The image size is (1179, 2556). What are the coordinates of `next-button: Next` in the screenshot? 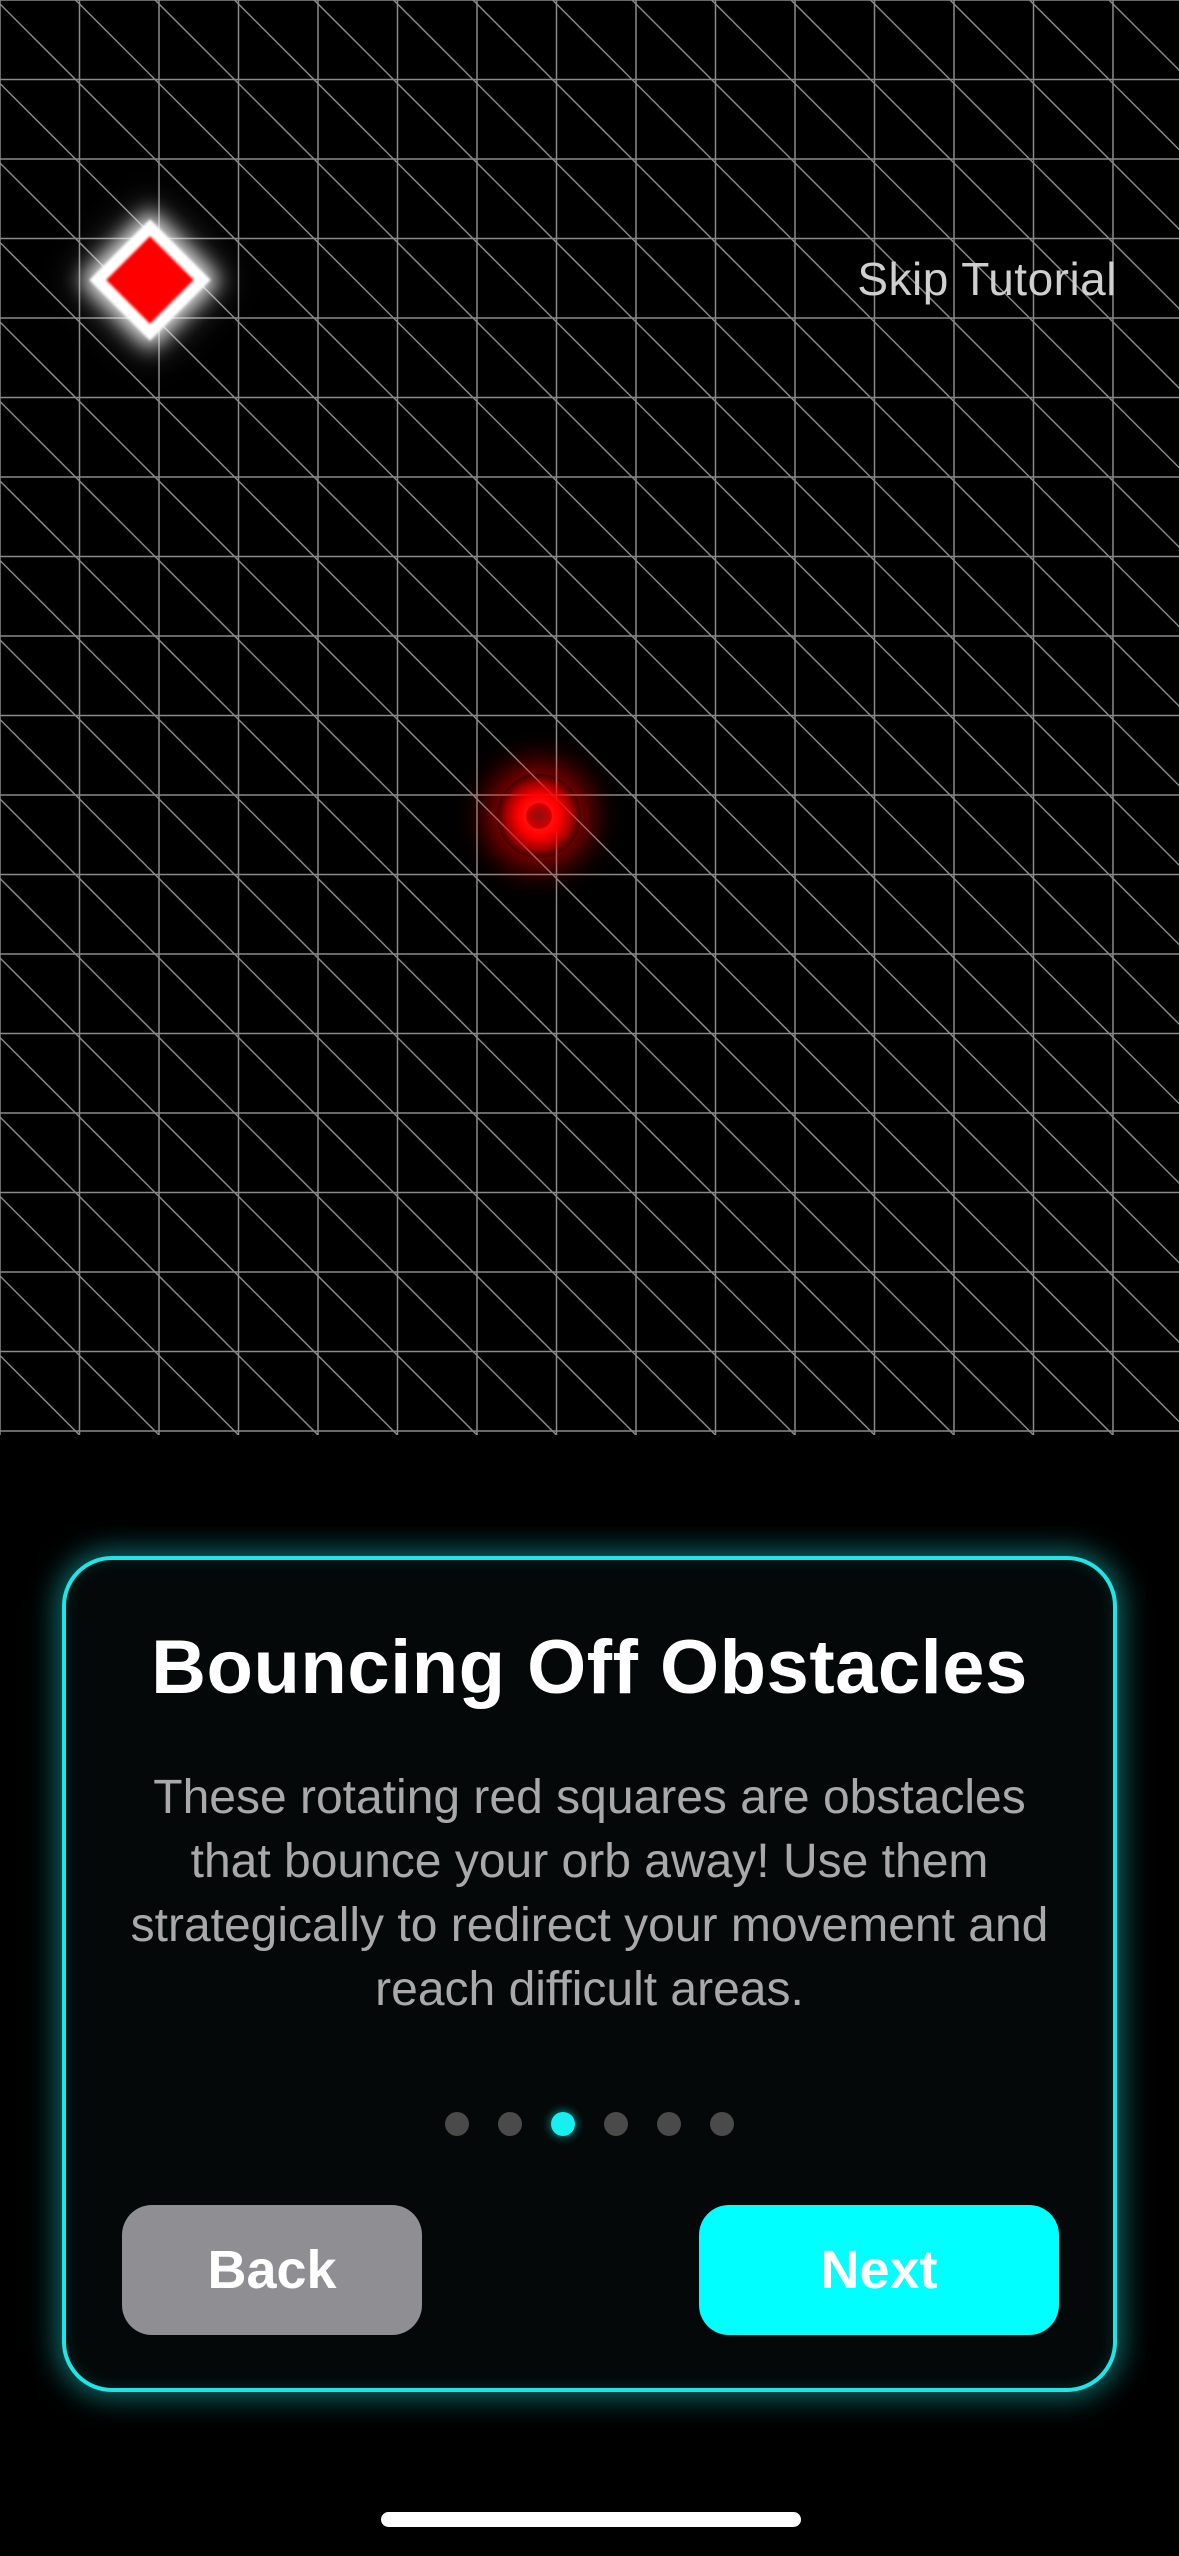 It's located at (879, 2270).